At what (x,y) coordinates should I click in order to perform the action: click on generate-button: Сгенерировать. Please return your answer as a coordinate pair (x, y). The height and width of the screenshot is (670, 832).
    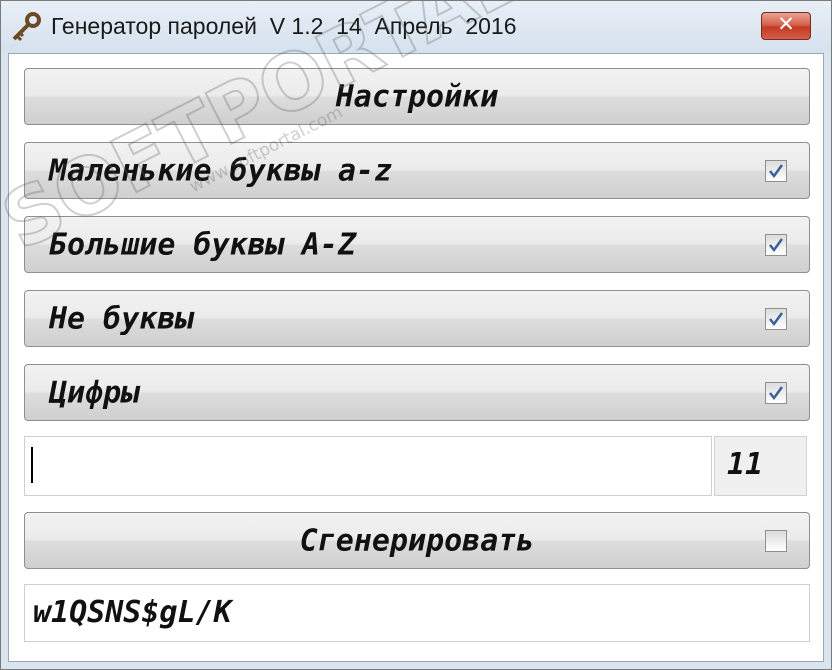
    Looking at the image, I should click on (417, 540).